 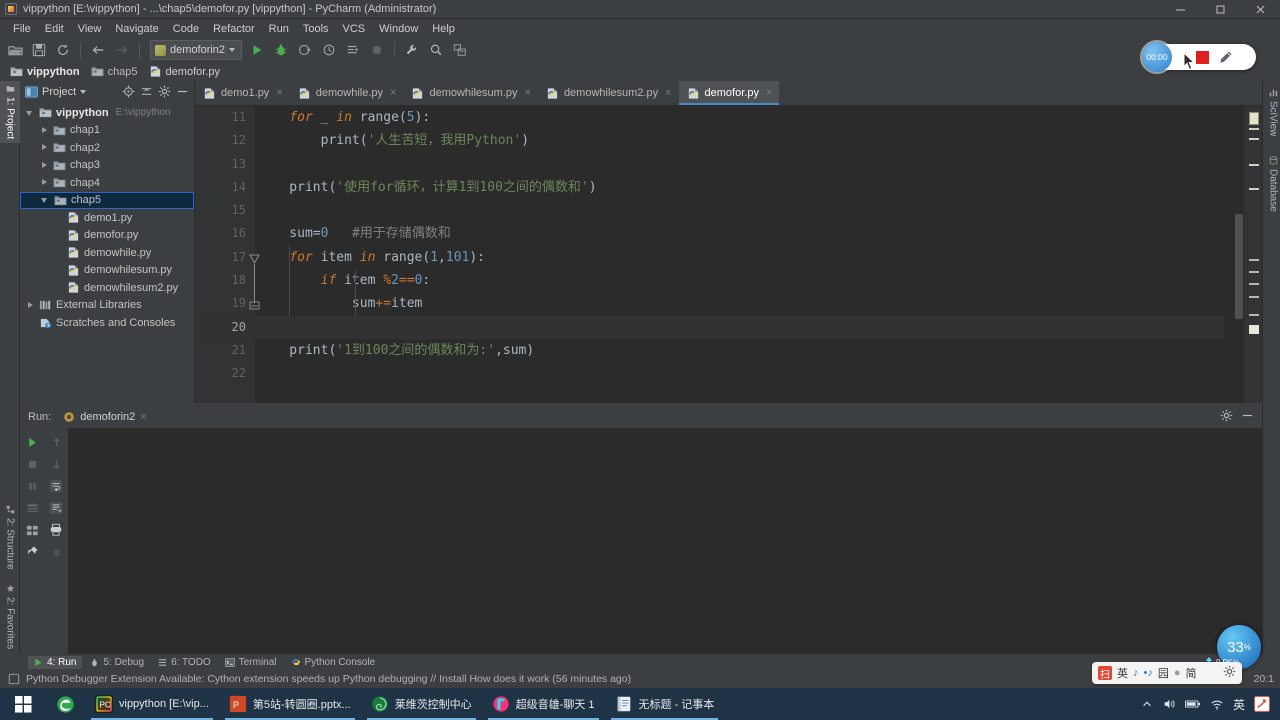 I want to click on tree-node-vippython: vippython E:\vippython, so click(x=107, y=113).